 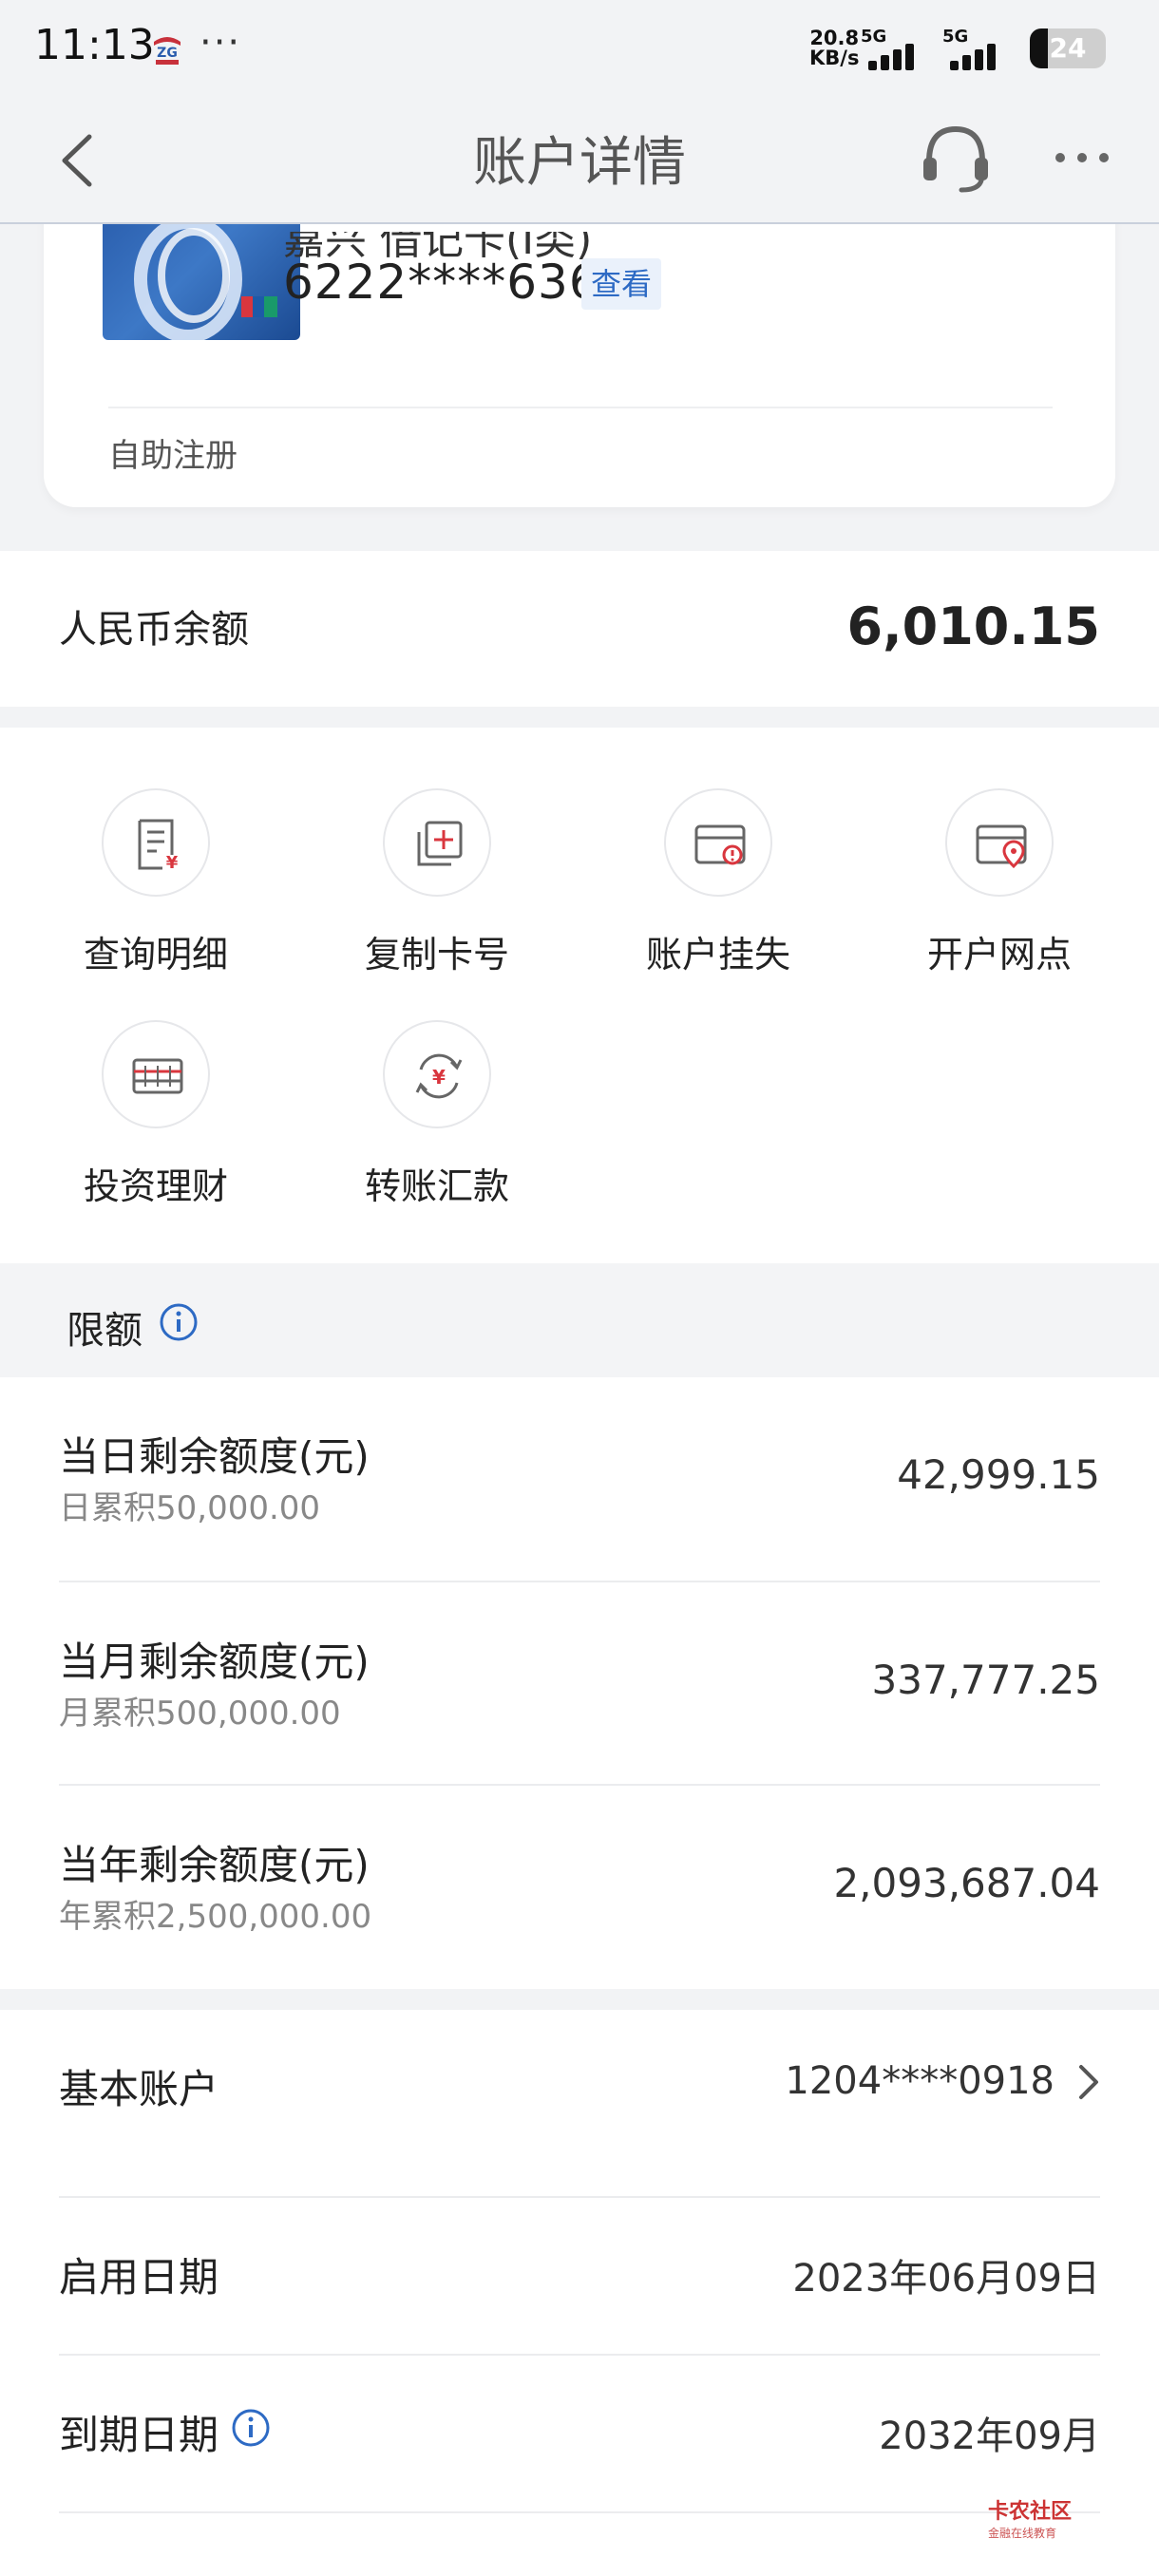 What do you see at coordinates (579, 1887) in the screenshot?
I see `limit-row-yearly: 当年剩余额度(元) 年累积2,500,000.00 2,093,687.04` at bounding box center [579, 1887].